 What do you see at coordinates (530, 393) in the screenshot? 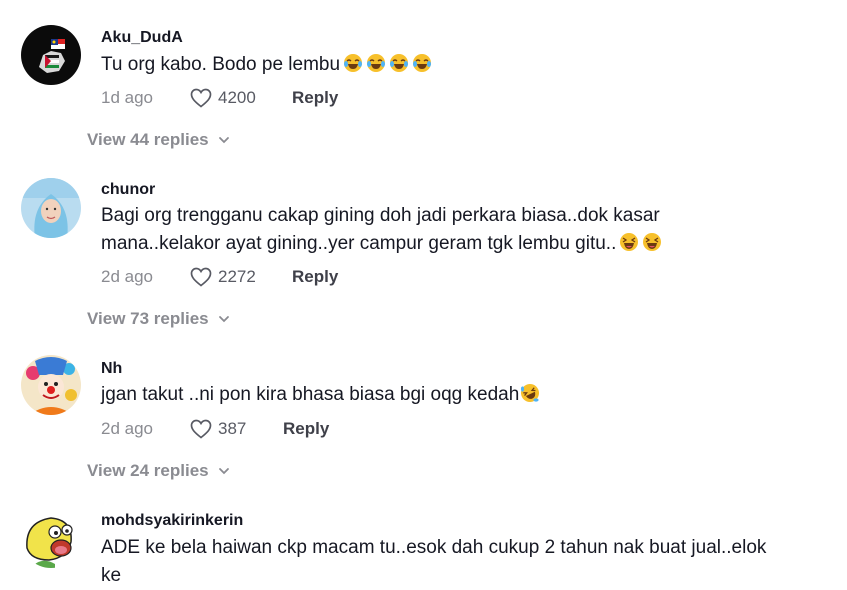
I see `rolling-laugh-emoji` at bounding box center [530, 393].